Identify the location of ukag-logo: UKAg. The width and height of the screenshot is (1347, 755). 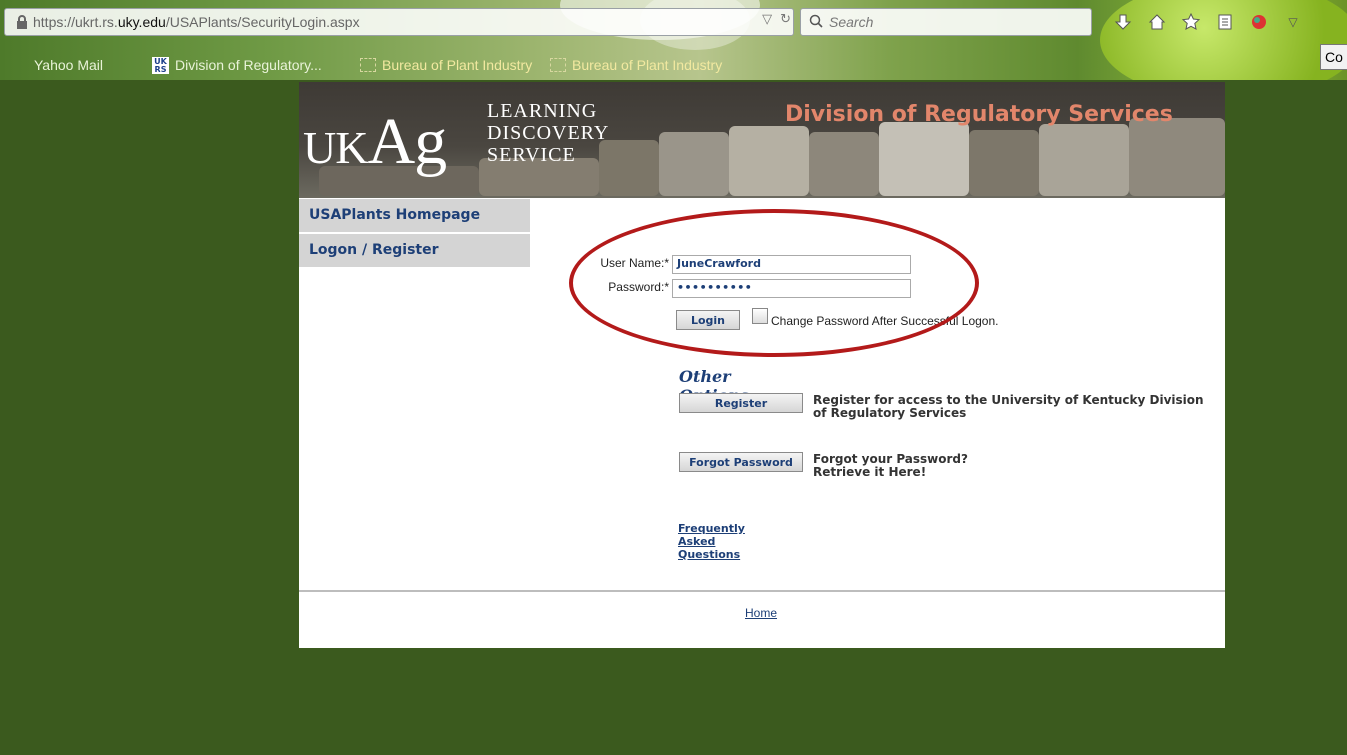
(375, 141).